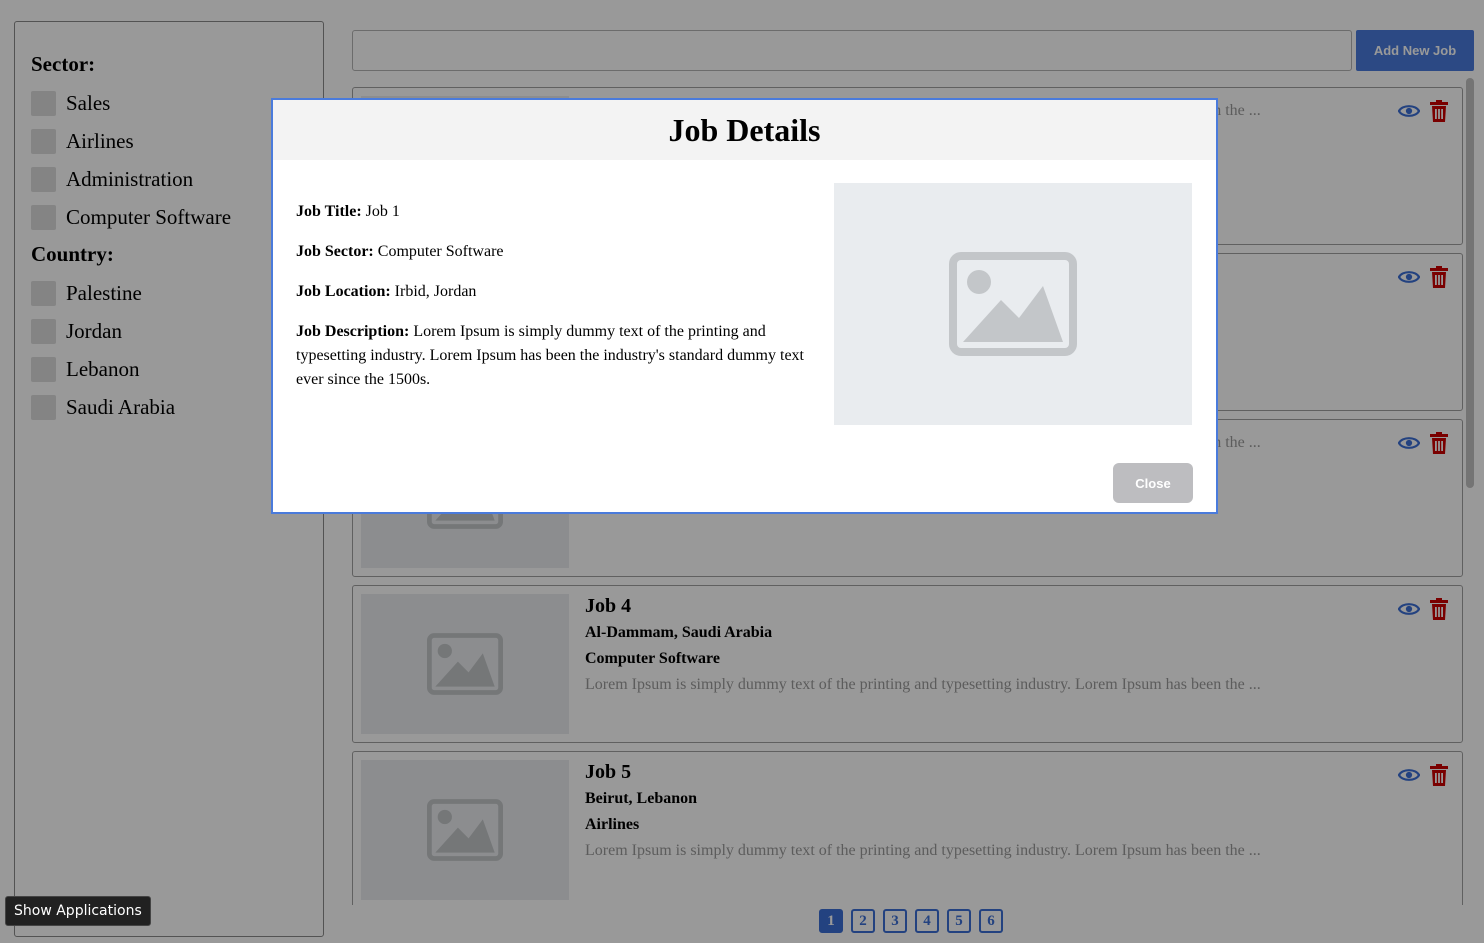 The height and width of the screenshot is (943, 1484). I want to click on detail-label: Job Sector:, so click(335, 251).